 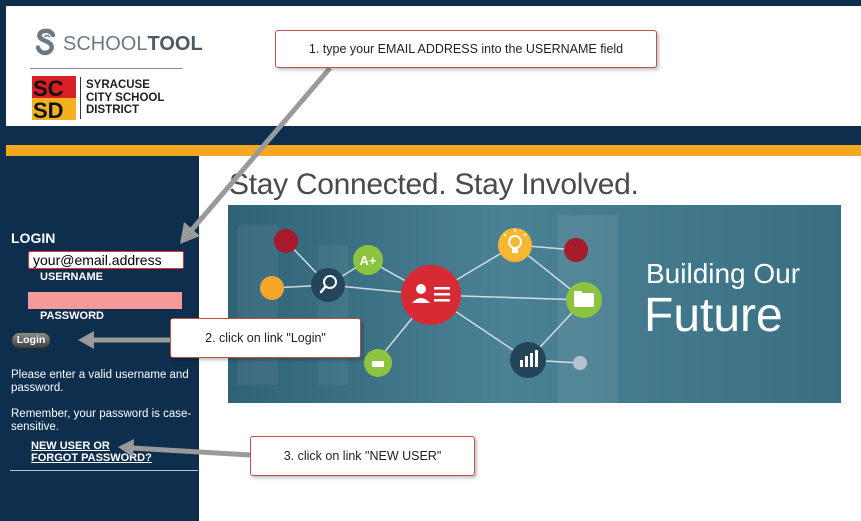 What do you see at coordinates (105, 43) in the screenshot?
I see `schooltool-wordmark-light: SCHOOL` at bounding box center [105, 43].